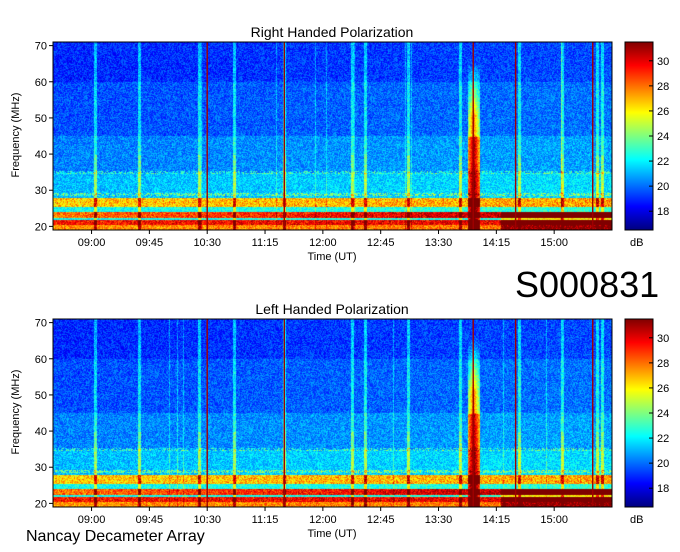  Describe the element at coordinates (587, 284) in the screenshot. I see `observation-id: S000831` at that location.